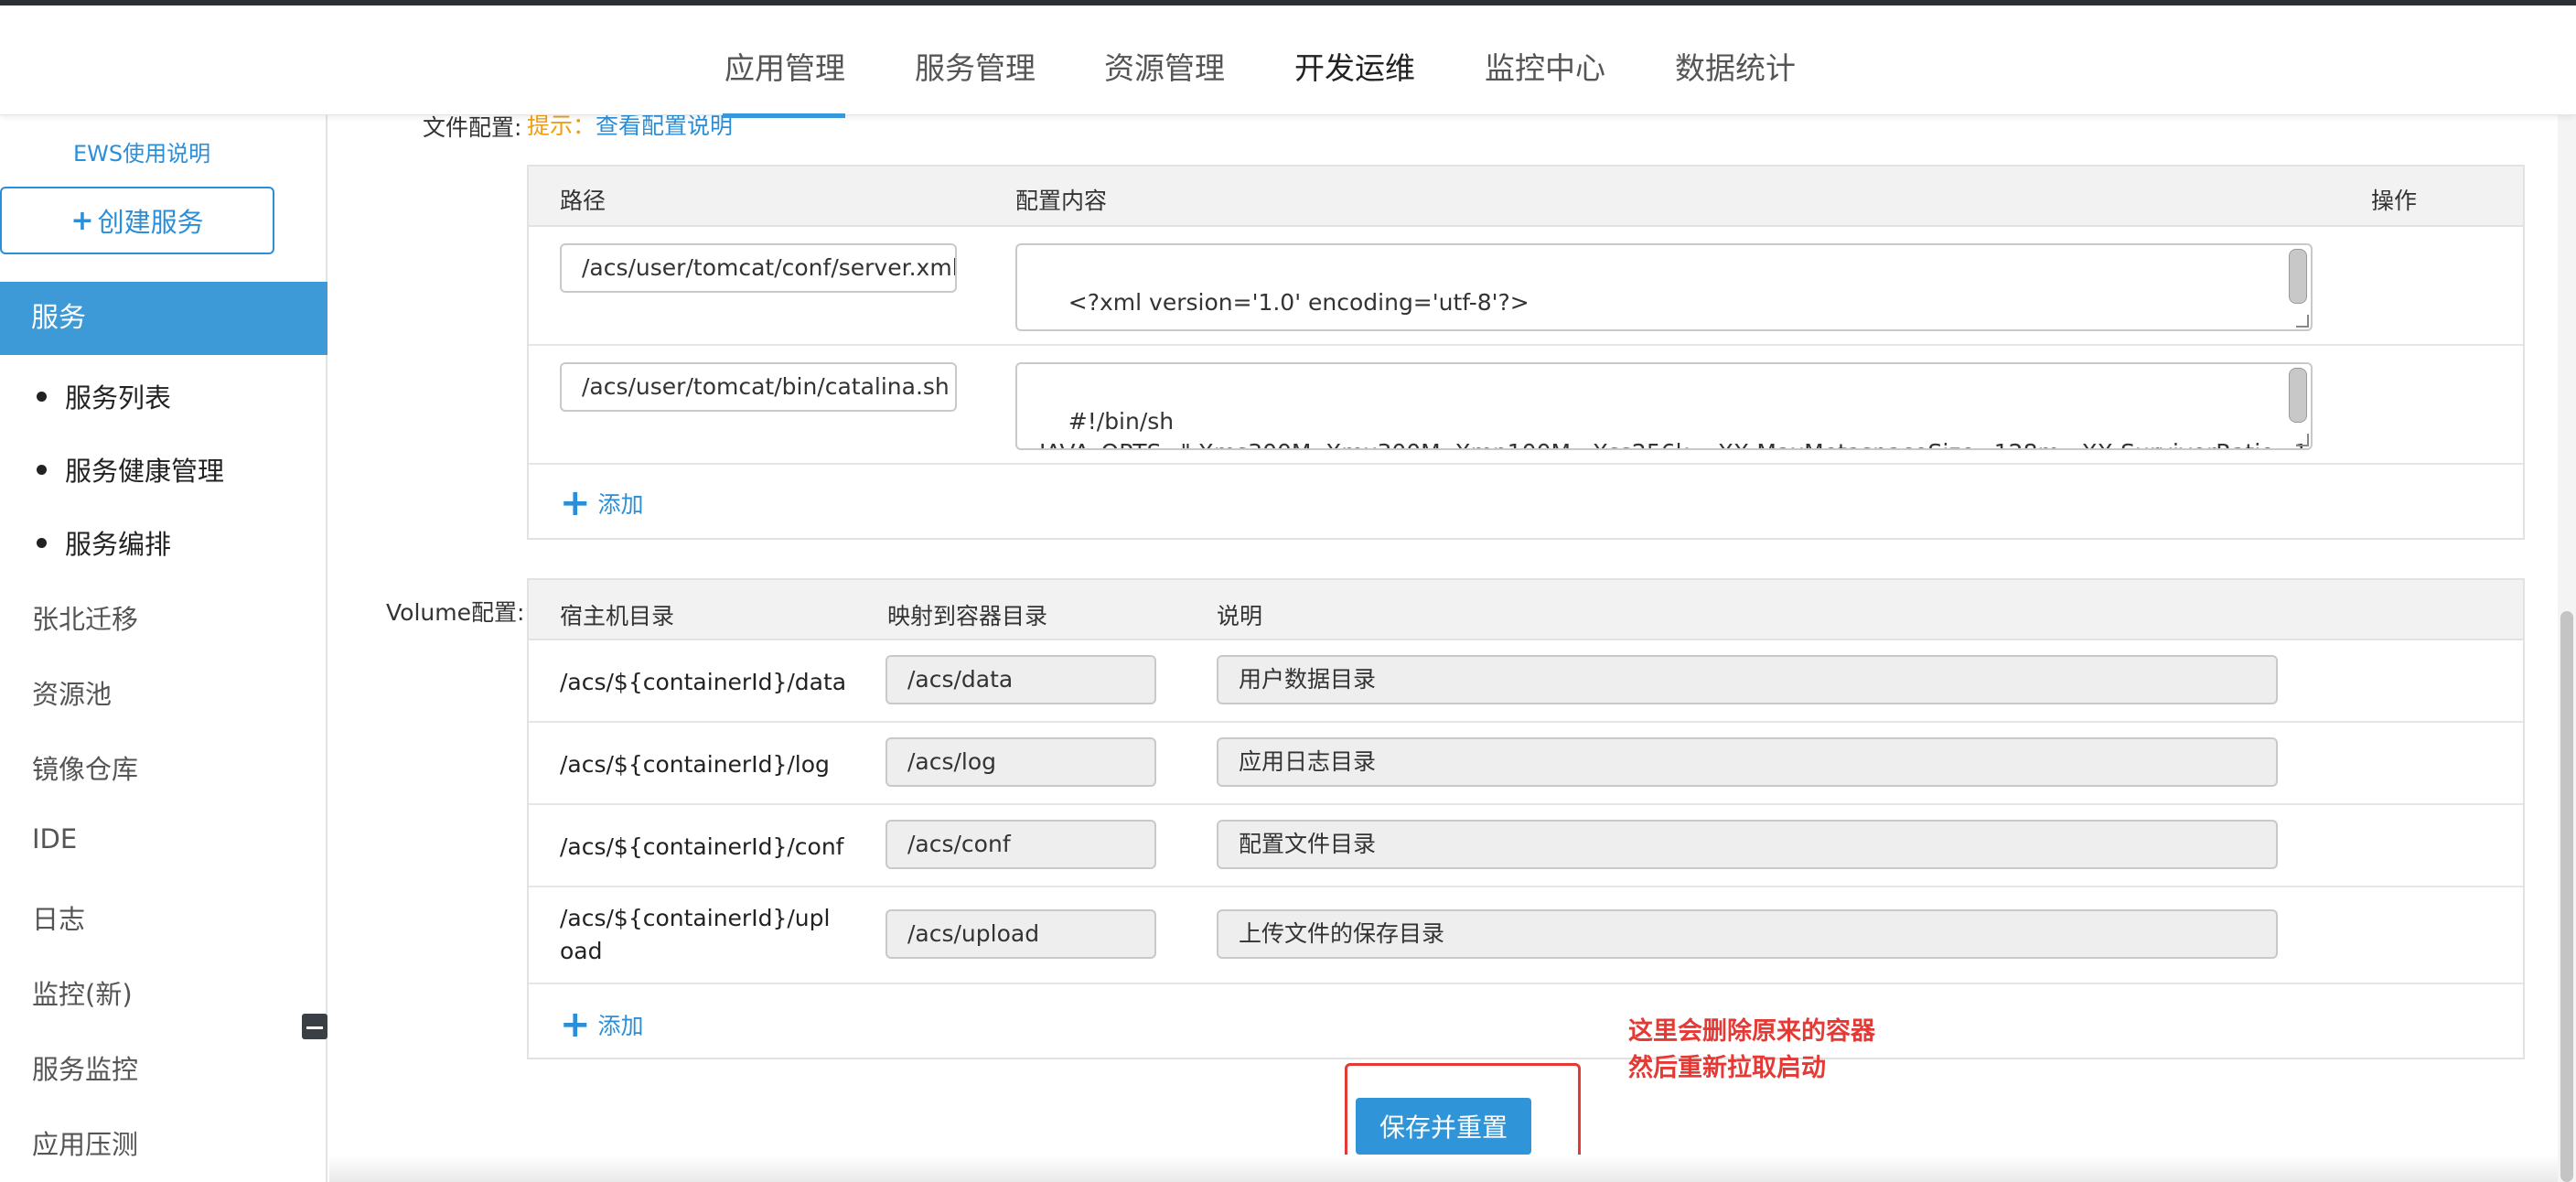 This screenshot has height=1182, width=2576. I want to click on sidebar-subitem-service-health: 服务健康管理, so click(130, 469).